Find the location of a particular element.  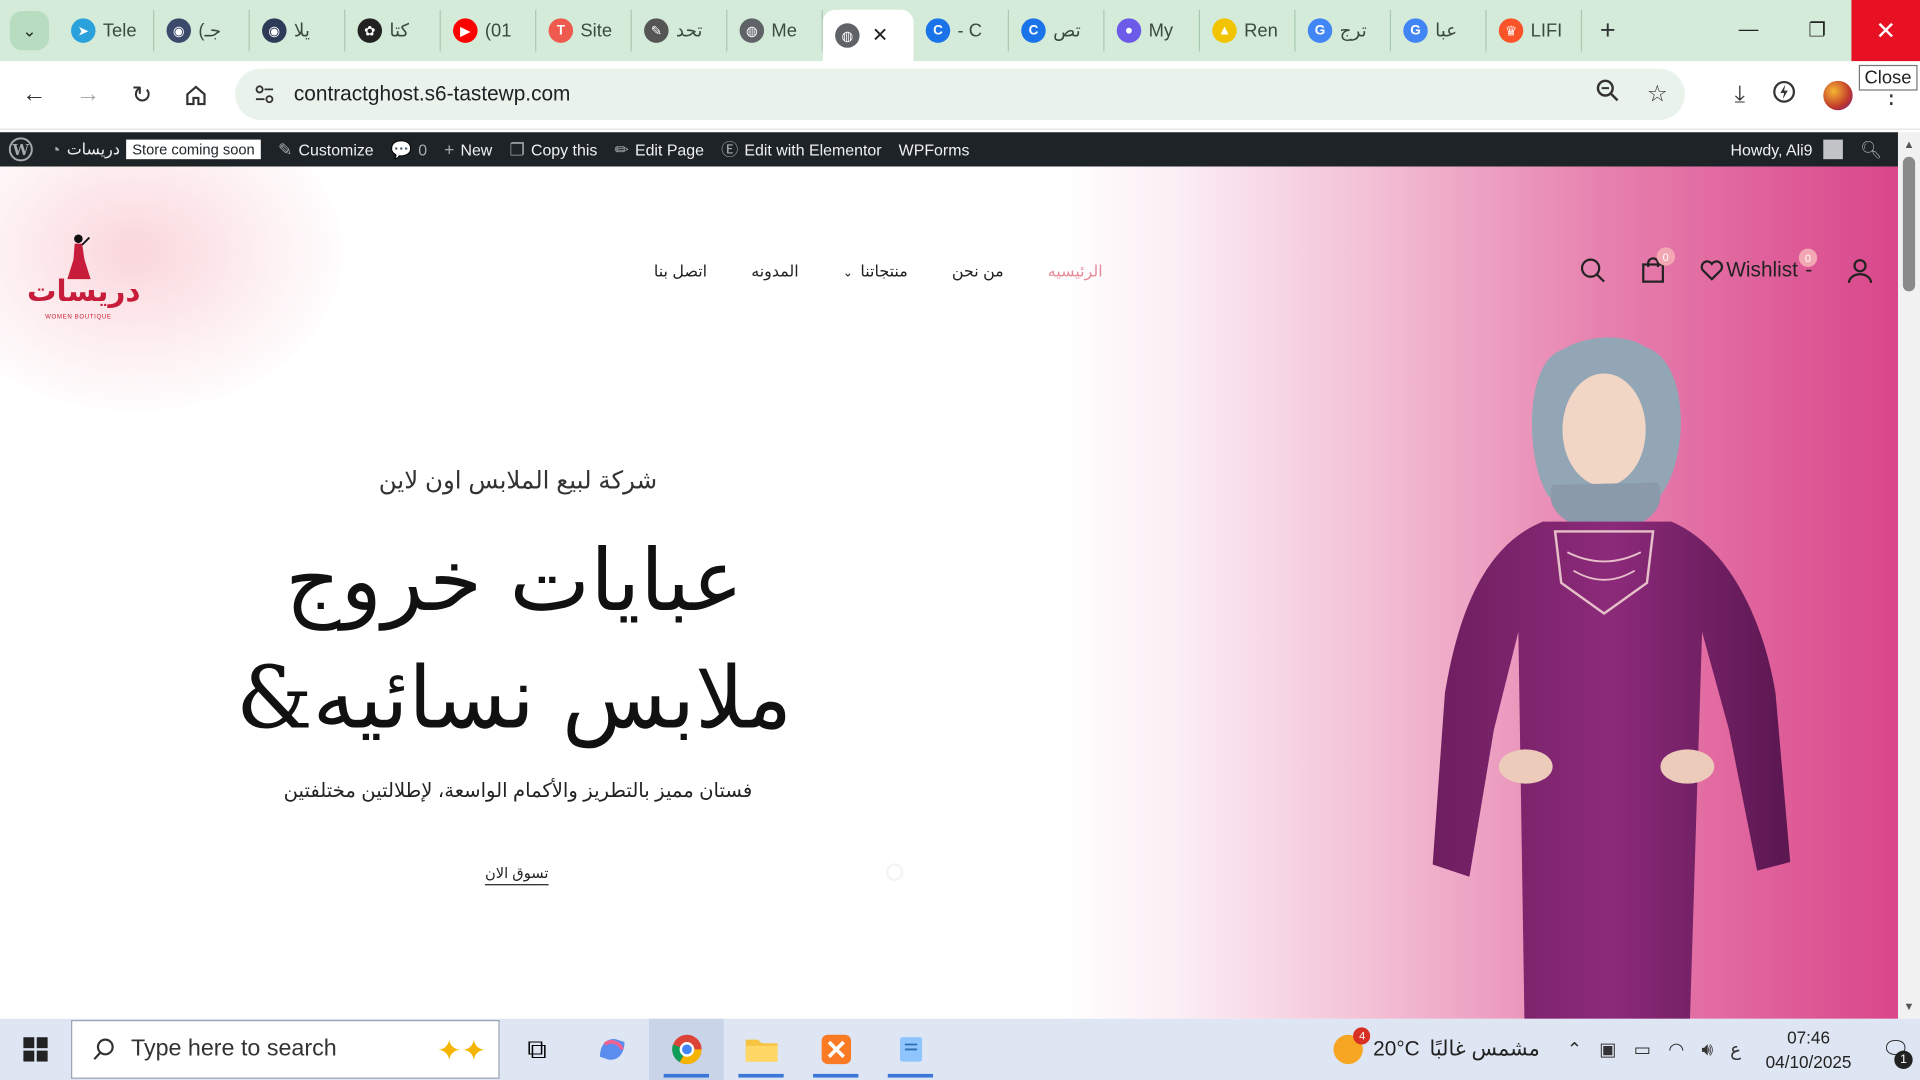

wishlist-count-badge: 0 is located at coordinates (1808, 257).